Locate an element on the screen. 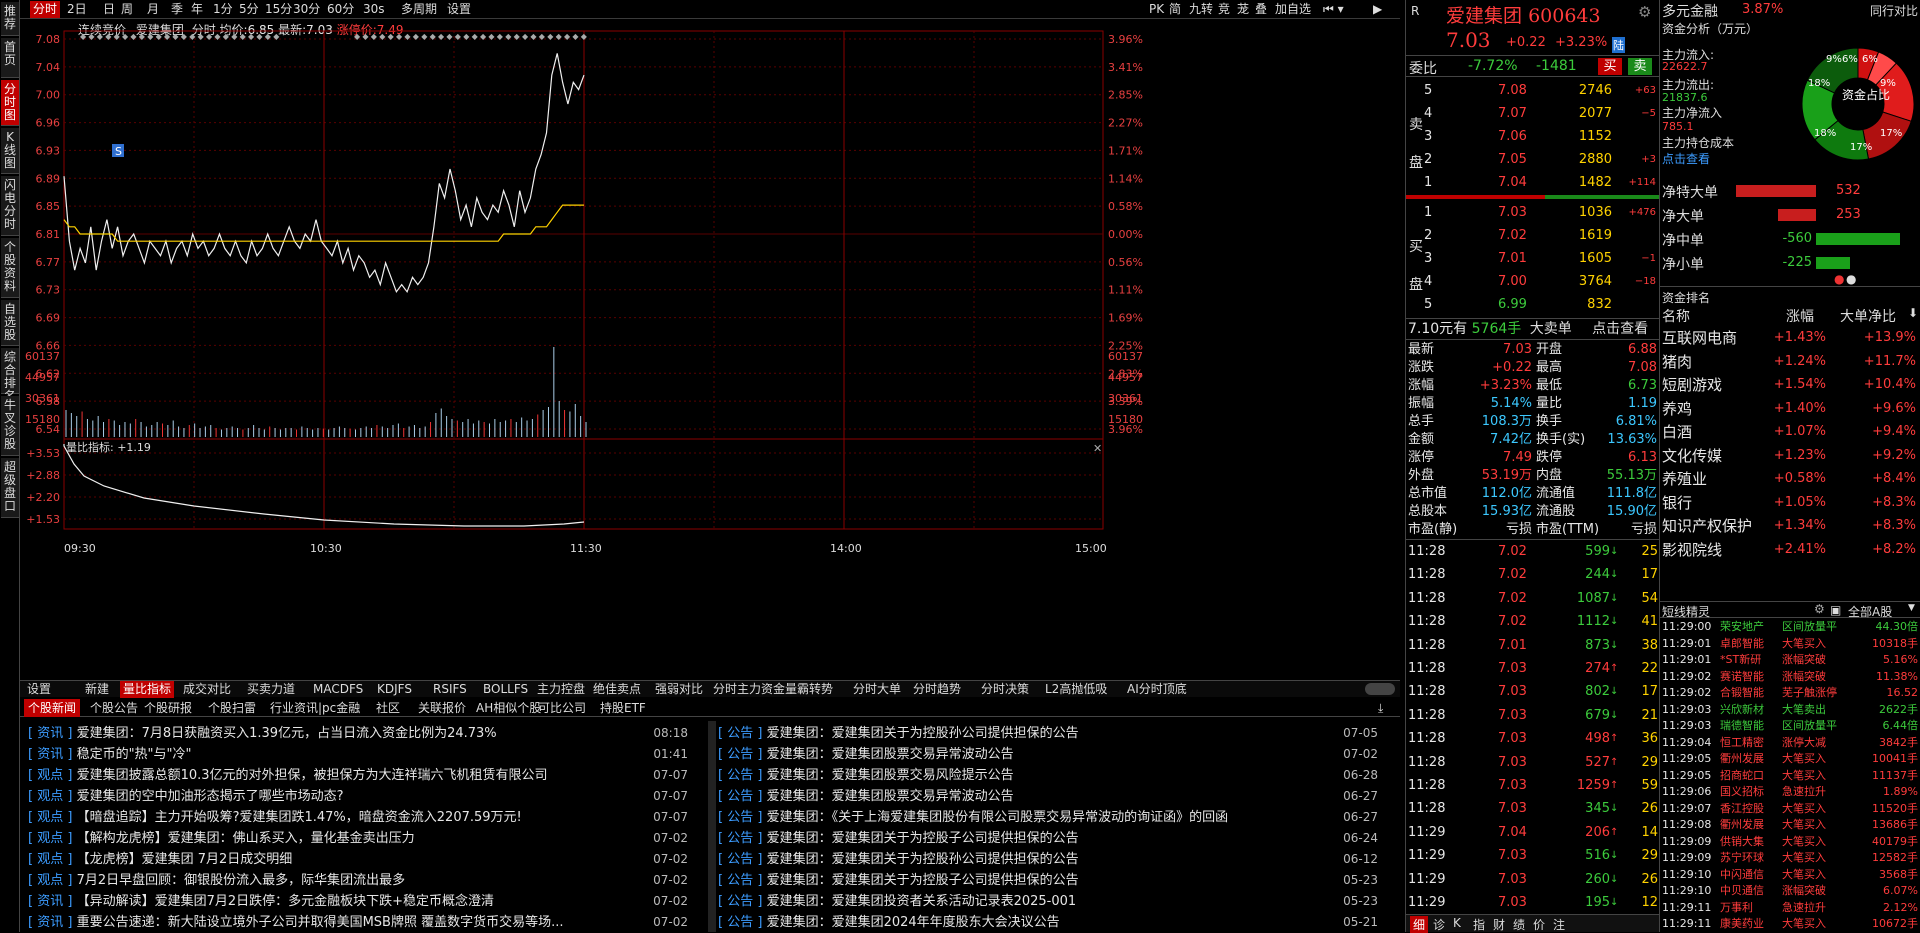  book-row: 5 7.08 2746 +63 is located at coordinates (1532, 91).